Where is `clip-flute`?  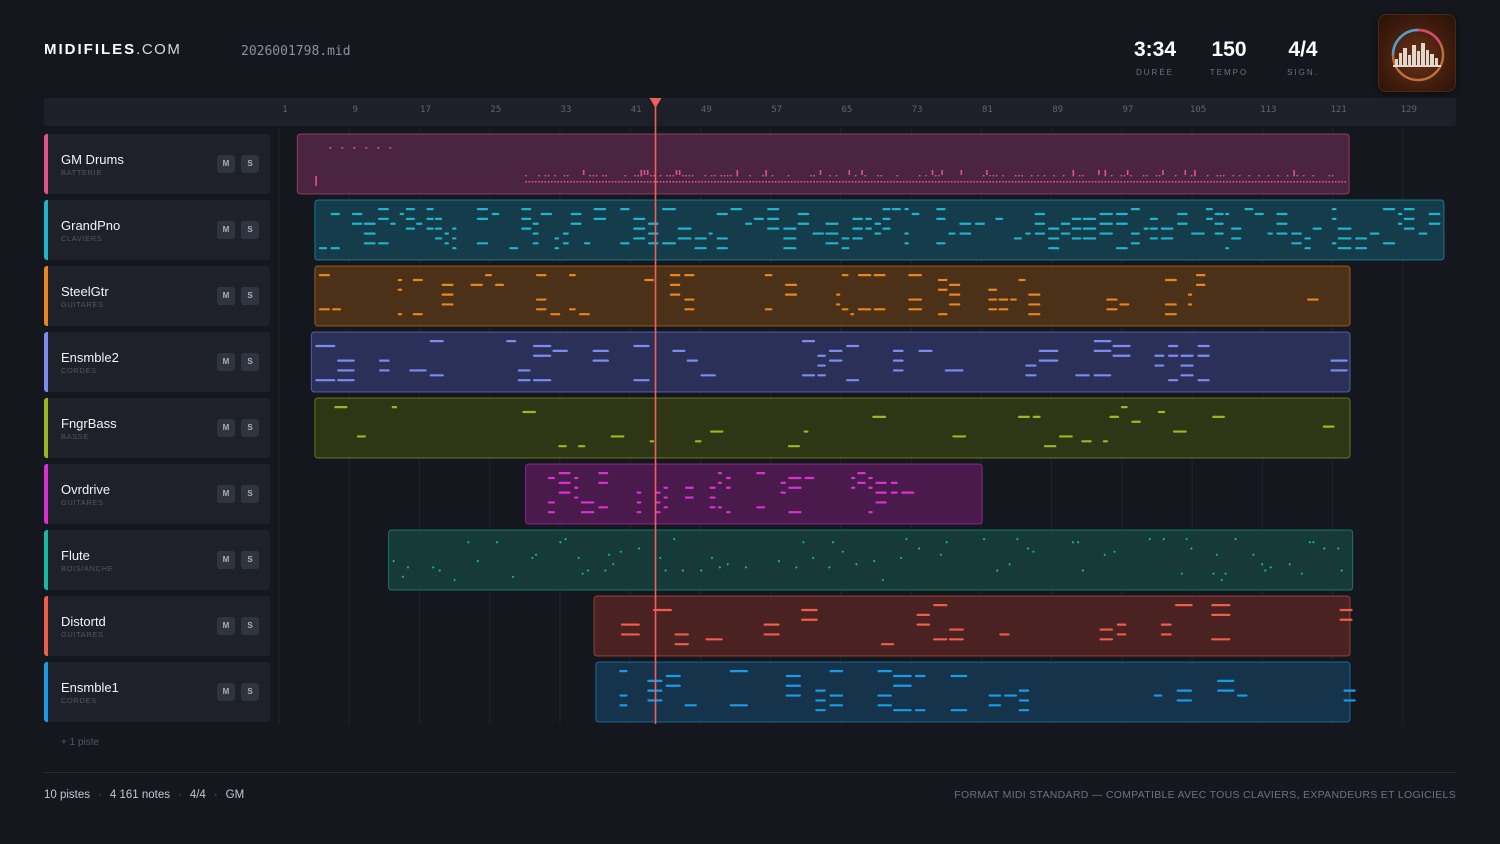
clip-flute is located at coordinates (871, 560).